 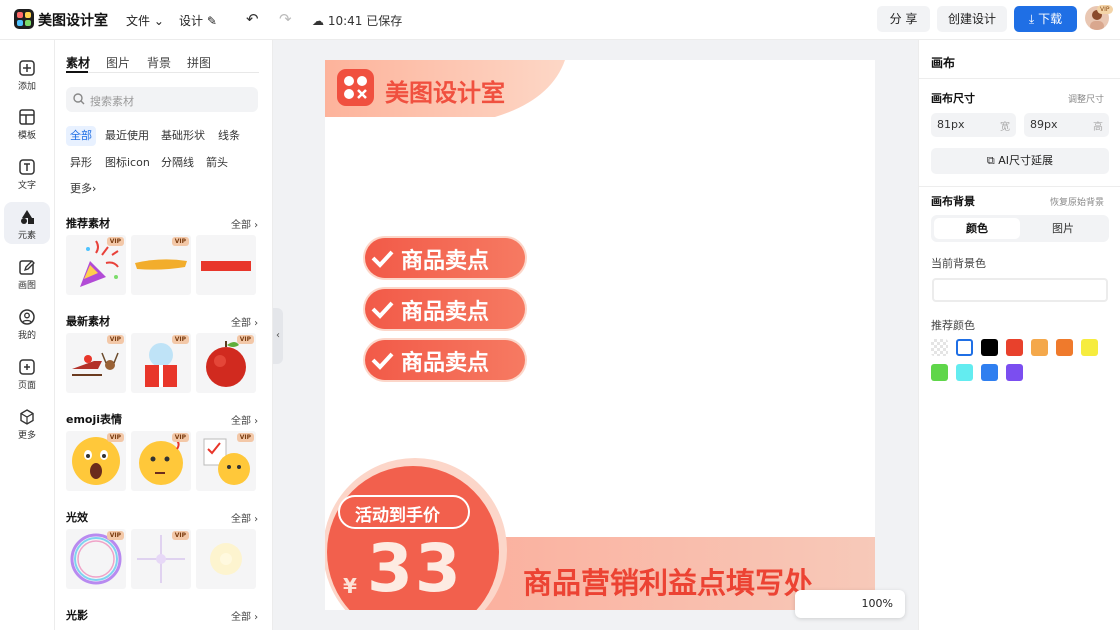 I want to click on download-icon: ⤓, so click(x=1031, y=19).